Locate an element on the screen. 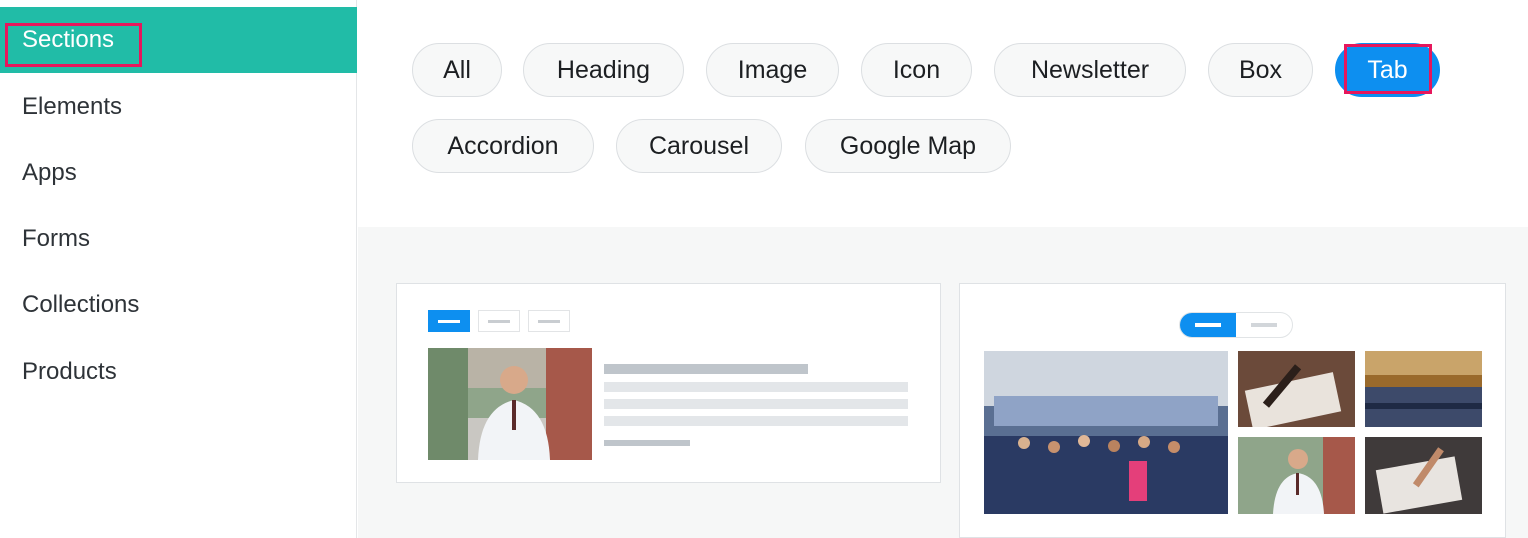 The width and height of the screenshot is (1528, 538). chip-image: Image is located at coordinates (772, 70).